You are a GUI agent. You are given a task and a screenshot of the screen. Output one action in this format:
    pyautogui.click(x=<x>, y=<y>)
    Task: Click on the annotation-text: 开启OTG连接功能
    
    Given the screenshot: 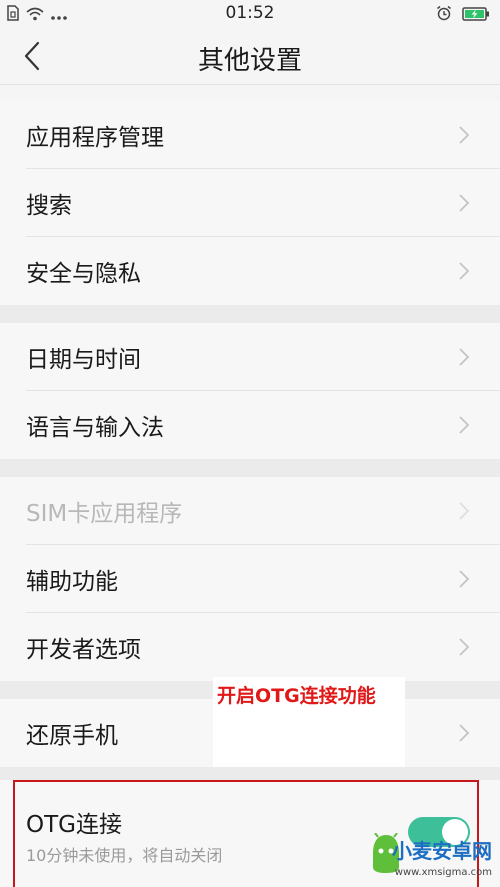 What is the action you would take?
    pyautogui.click(x=296, y=696)
    